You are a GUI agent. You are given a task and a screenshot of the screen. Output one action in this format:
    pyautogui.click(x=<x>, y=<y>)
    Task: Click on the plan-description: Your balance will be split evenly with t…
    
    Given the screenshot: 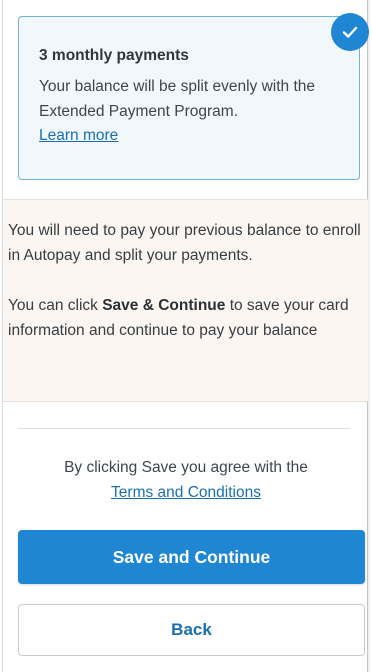 What is the action you would take?
    pyautogui.click(x=177, y=99)
    